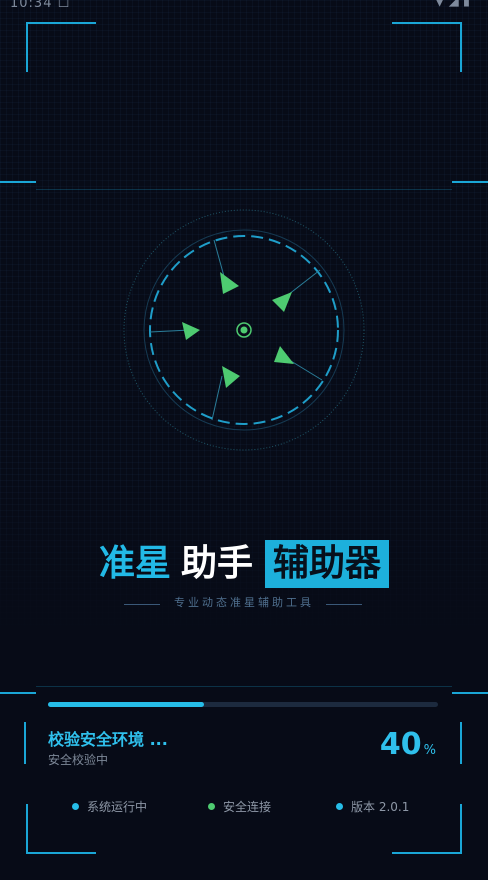 The height and width of the screenshot is (880, 488). What do you see at coordinates (429, 750) in the screenshot?
I see `percent-sign: %` at bounding box center [429, 750].